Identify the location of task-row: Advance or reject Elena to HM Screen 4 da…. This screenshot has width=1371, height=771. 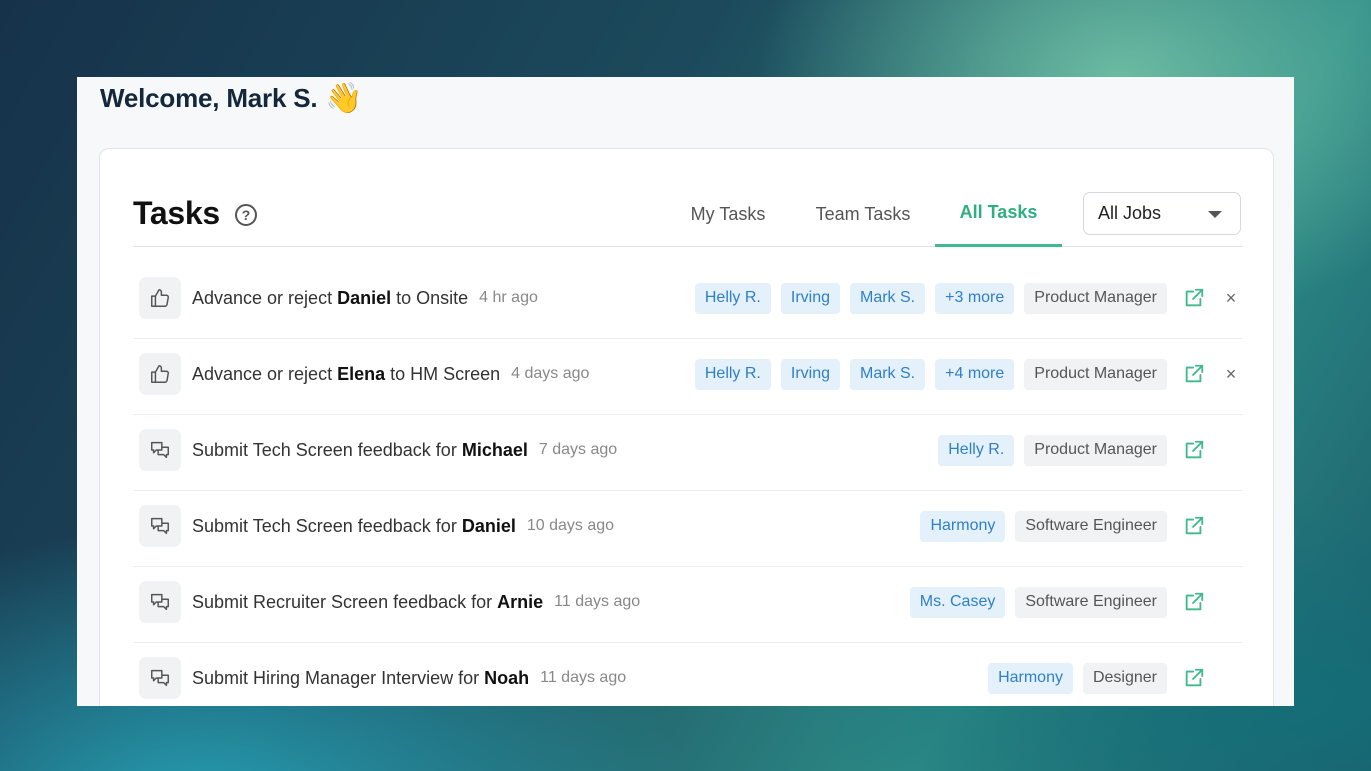
(688, 377).